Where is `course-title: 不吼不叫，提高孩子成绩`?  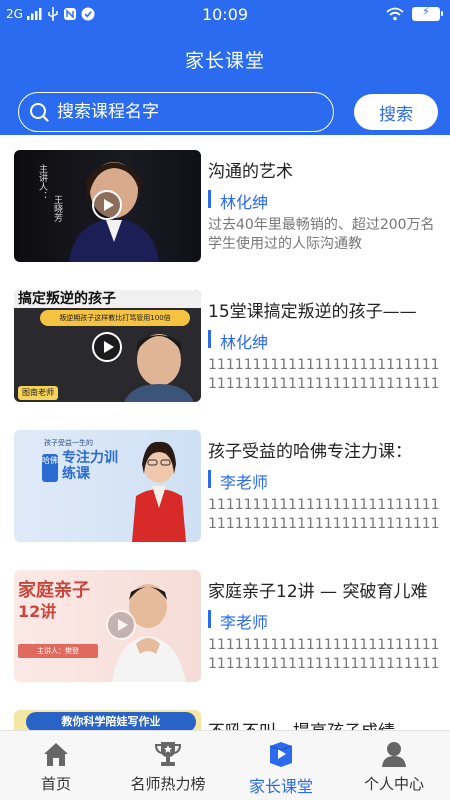
course-title: 不吼不叫，提高孩子成绩 is located at coordinates (326, 723).